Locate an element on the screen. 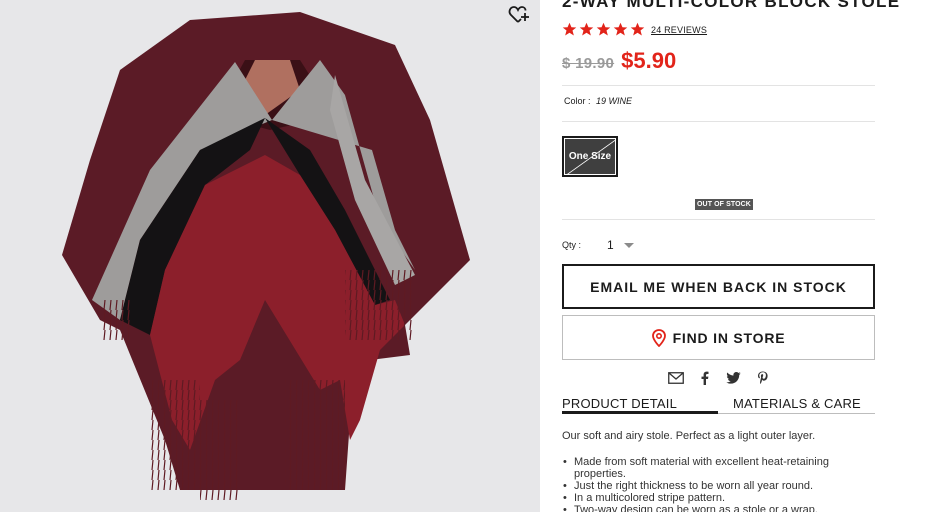 The image size is (941, 512). original-price: $ 19.90 is located at coordinates (588, 63).